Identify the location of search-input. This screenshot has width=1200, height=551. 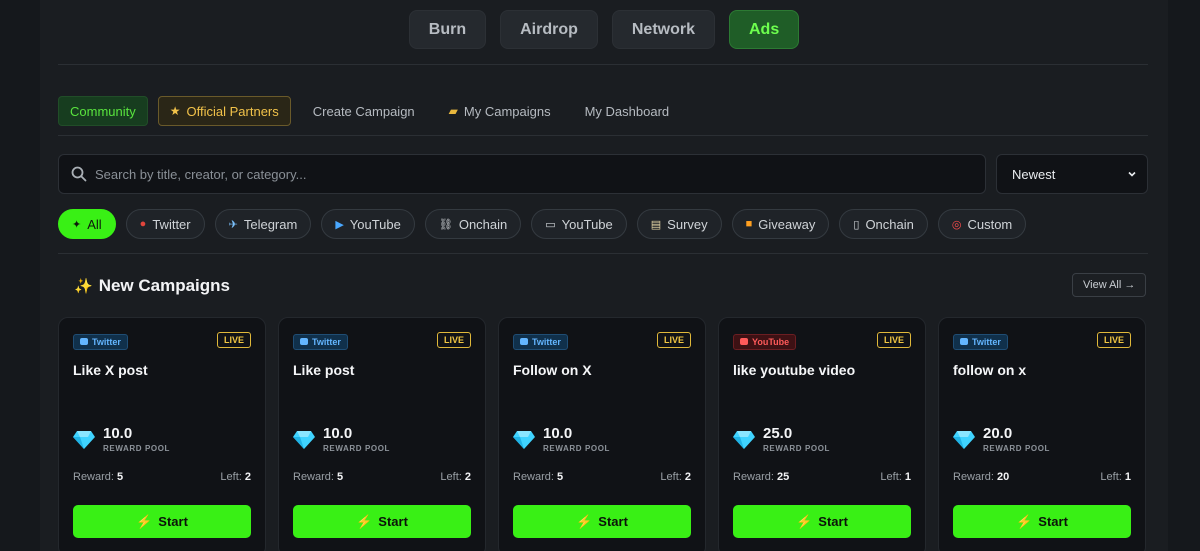
(525, 174).